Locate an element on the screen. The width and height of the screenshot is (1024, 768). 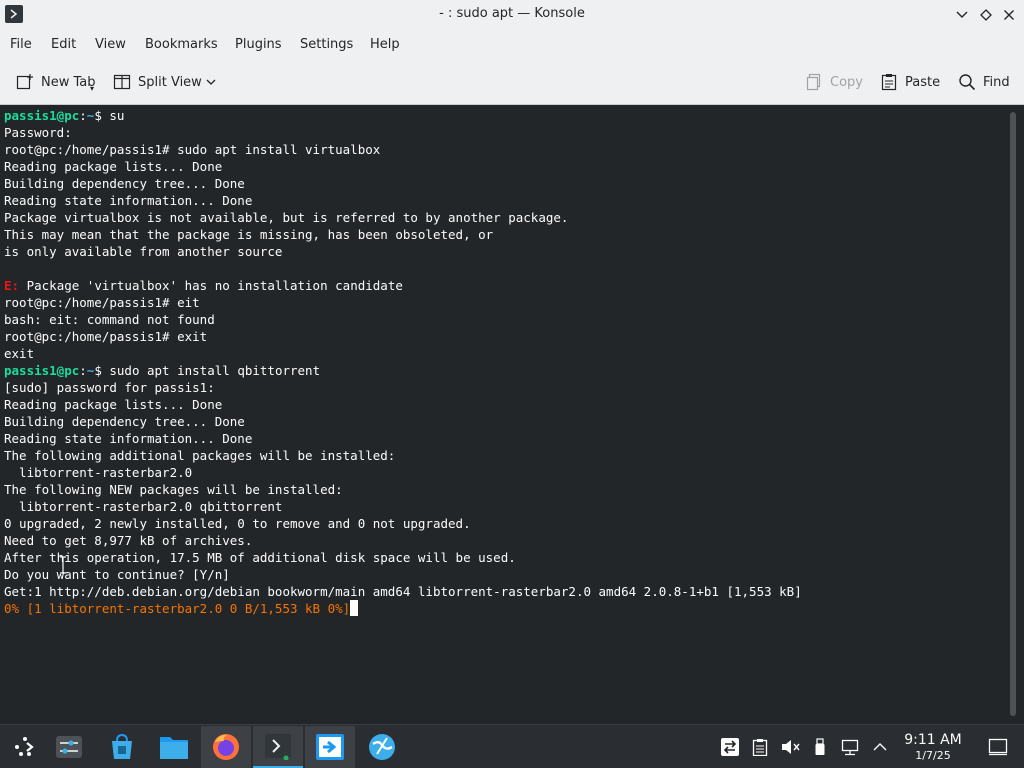
find-button: Find is located at coordinates (984, 82).